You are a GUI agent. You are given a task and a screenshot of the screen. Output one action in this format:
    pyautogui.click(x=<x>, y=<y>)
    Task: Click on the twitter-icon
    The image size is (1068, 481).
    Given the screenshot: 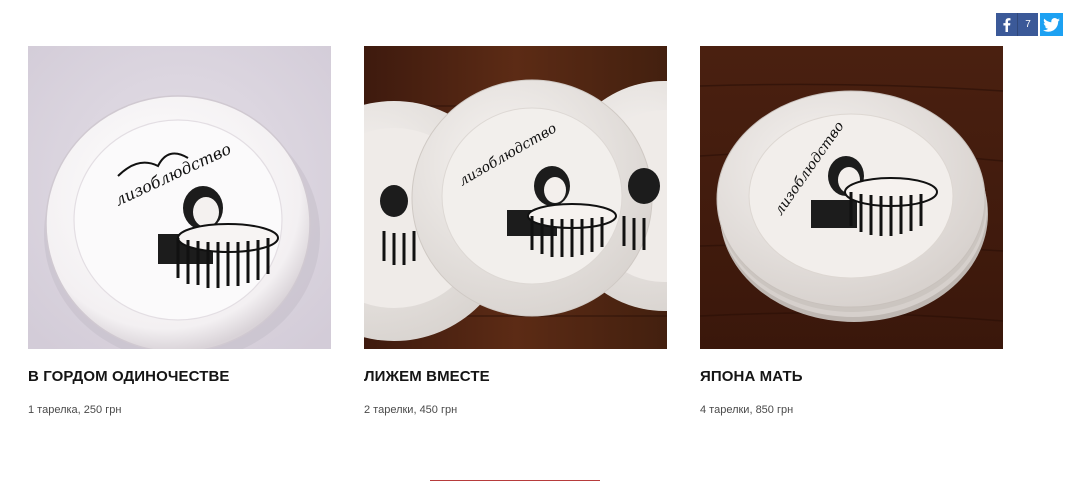 What is the action you would take?
    pyautogui.click(x=1051, y=24)
    